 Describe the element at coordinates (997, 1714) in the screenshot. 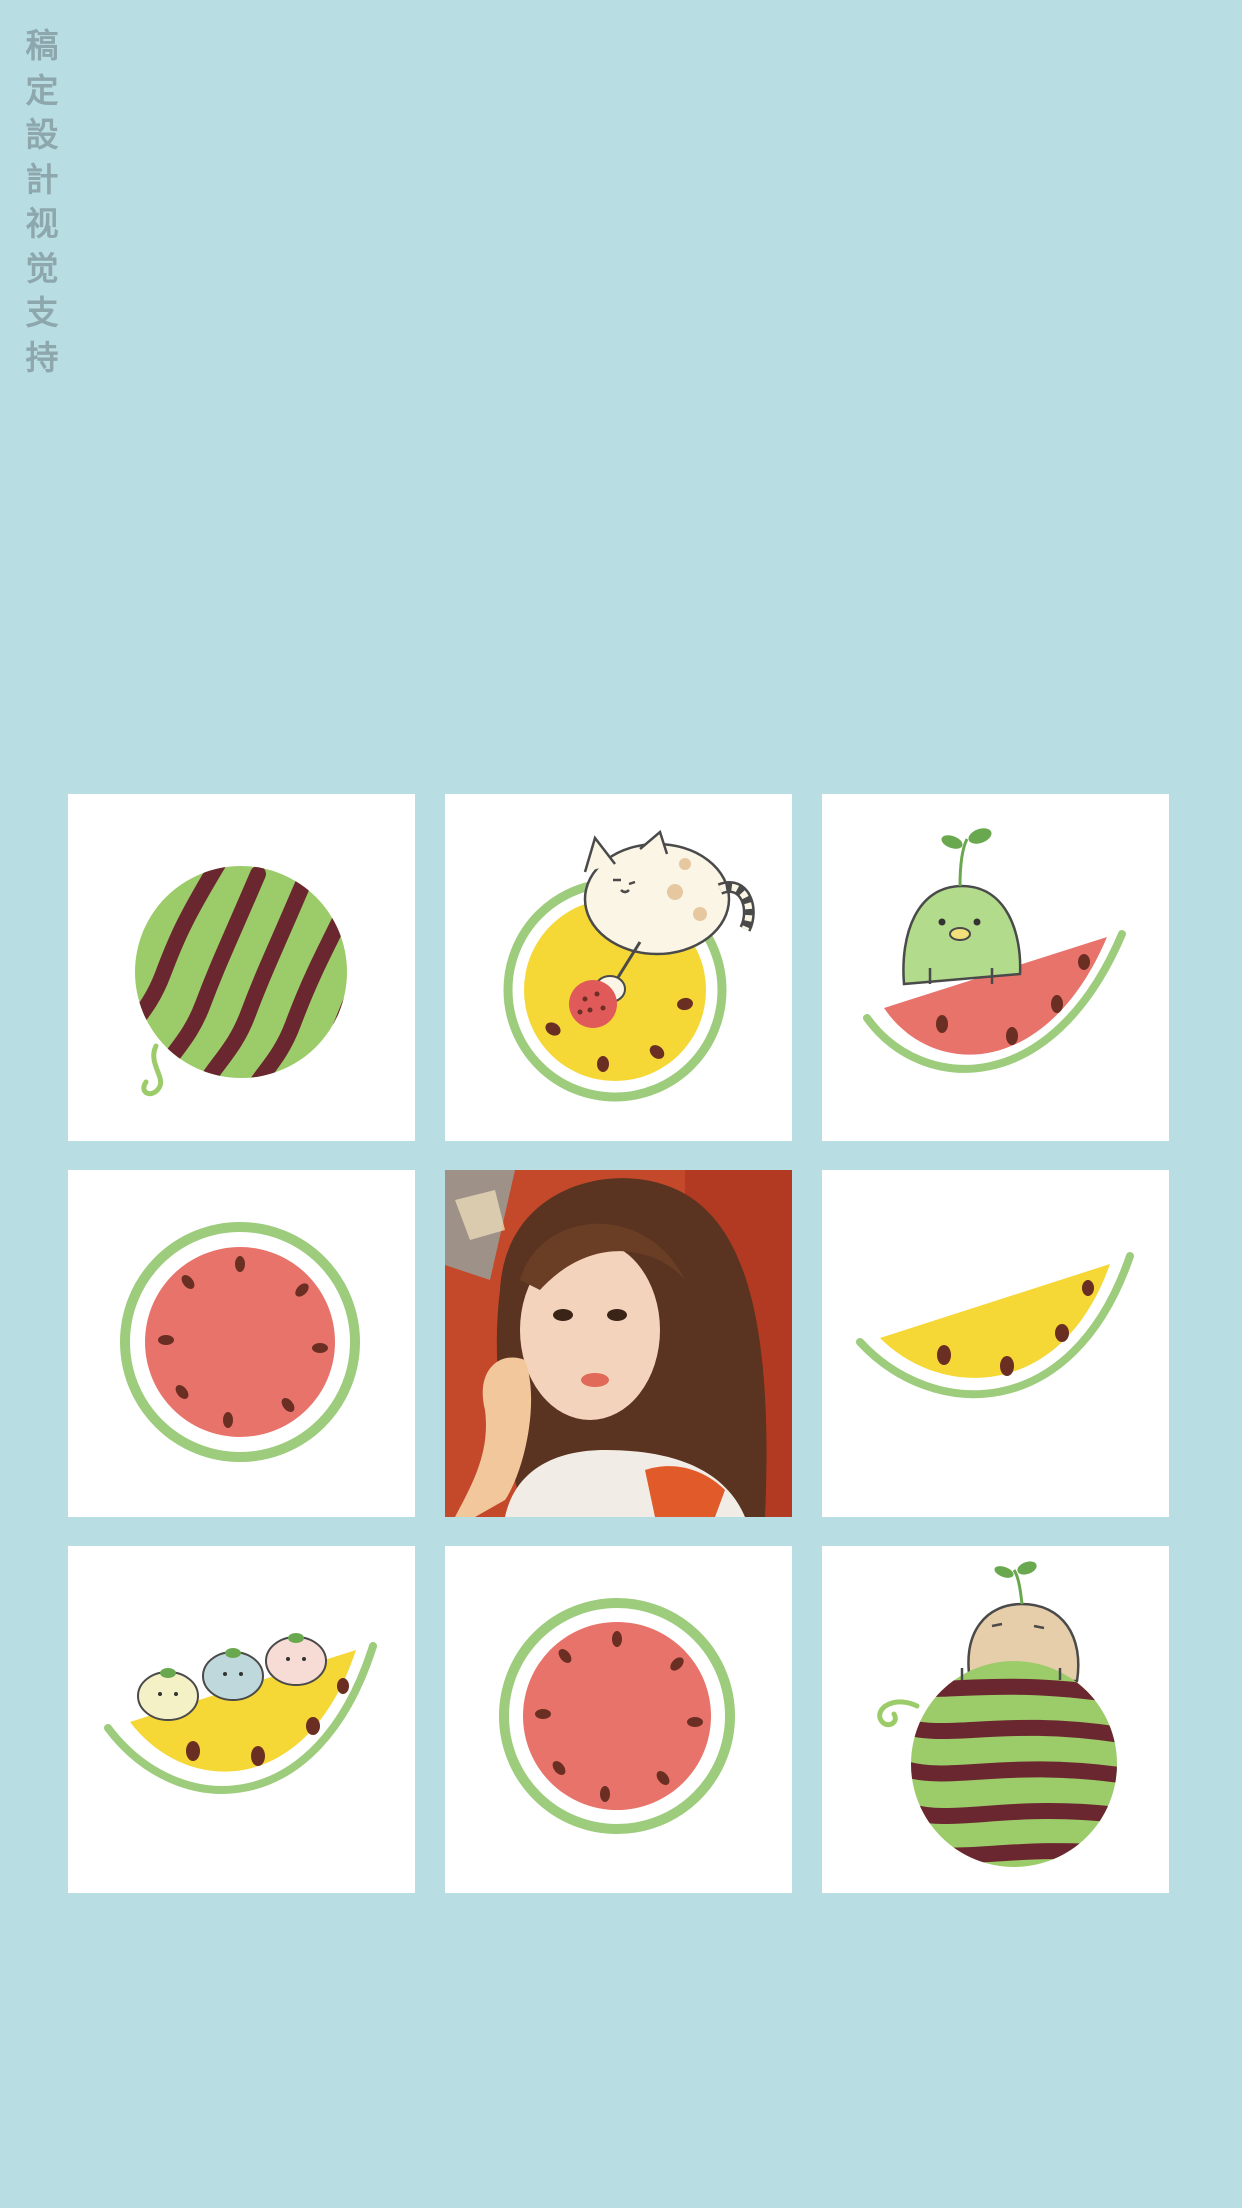

I see `creature-on-whole-watermelon-icon` at that location.